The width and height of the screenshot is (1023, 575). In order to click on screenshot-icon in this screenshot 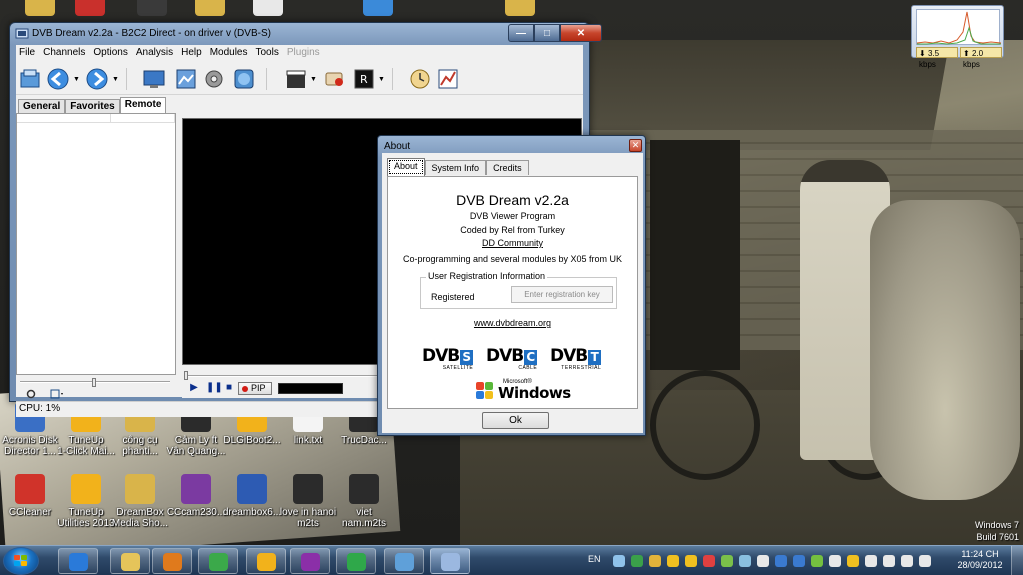, I will do `click(186, 79)`.